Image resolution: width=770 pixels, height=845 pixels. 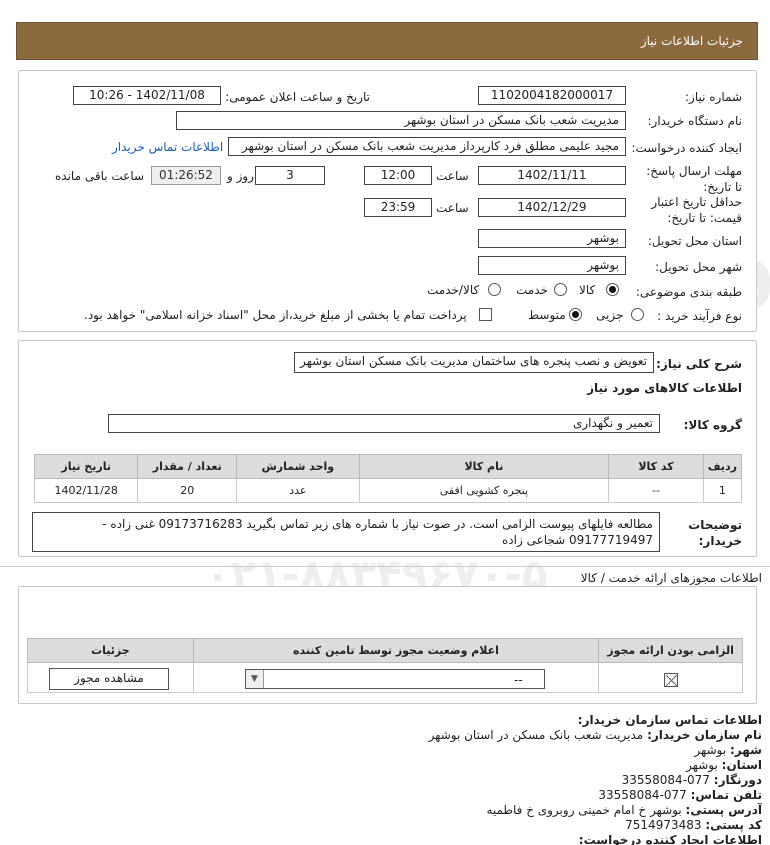 I want to click on contact-postal: 7514973483, so click(x=663, y=825).